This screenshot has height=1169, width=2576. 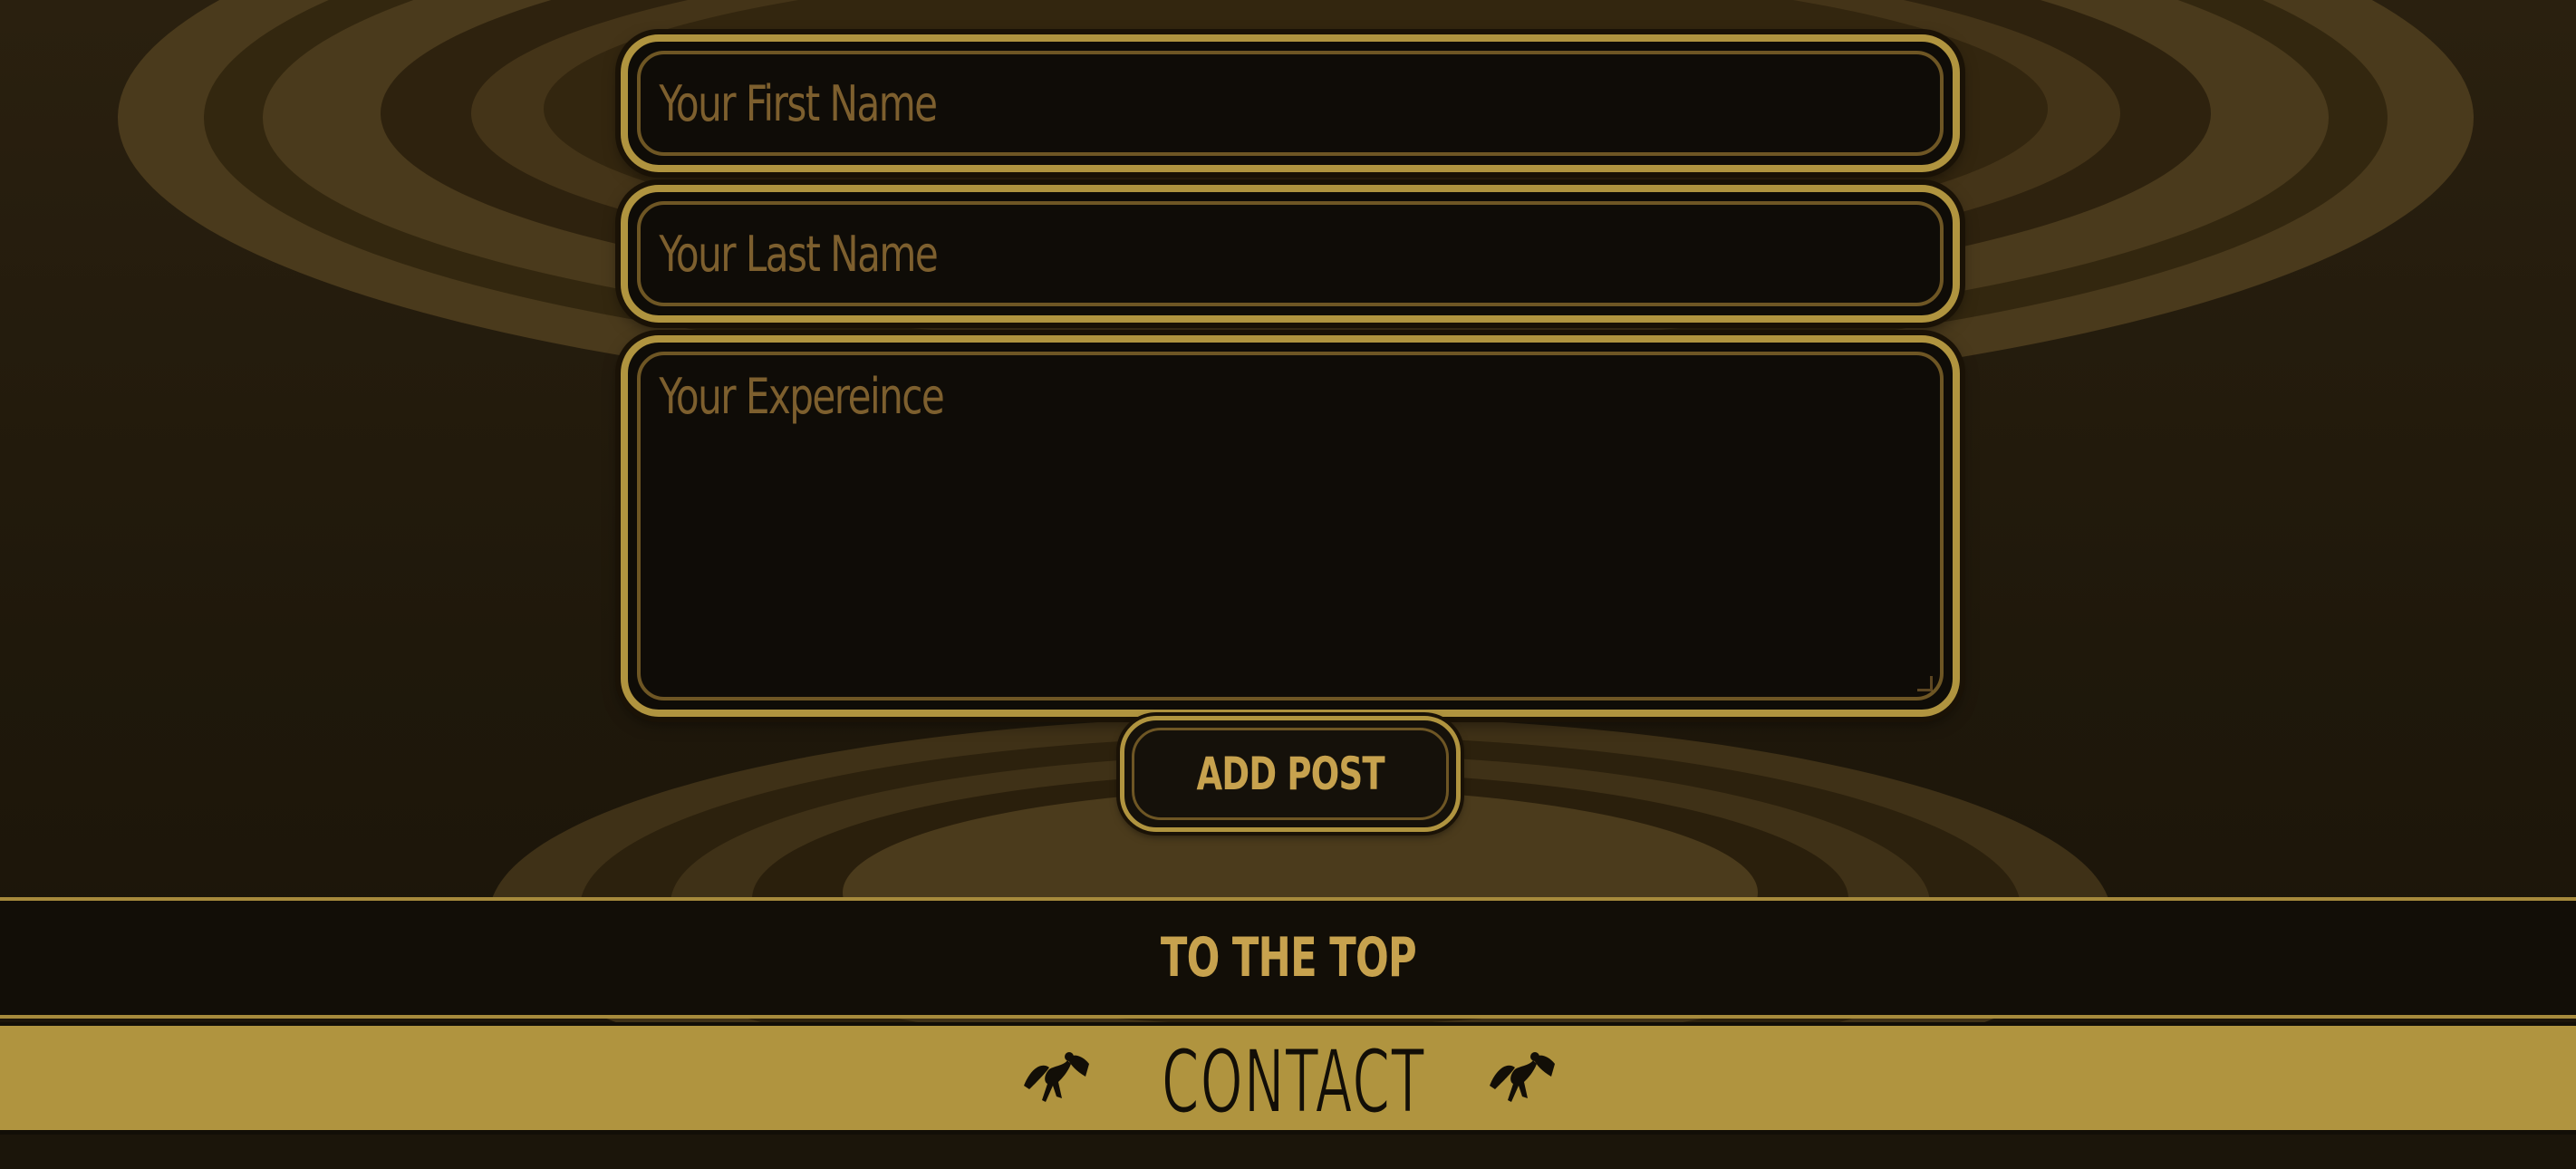 I want to click on bottom-strip, so click(x=1288, y=1152).